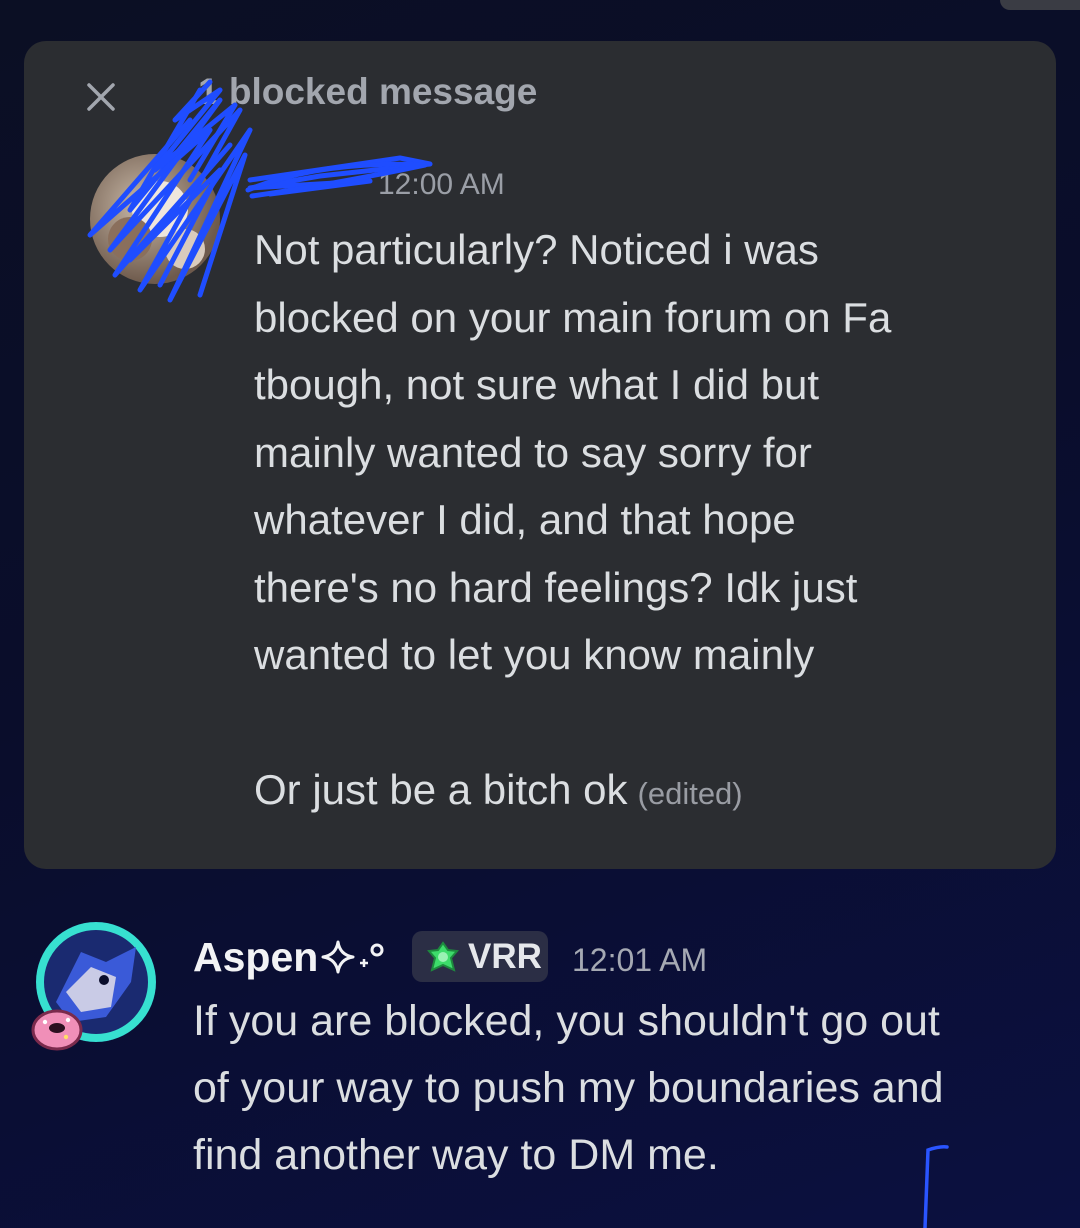 Image resolution: width=1080 pixels, height=1228 pixels. What do you see at coordinates (1040, 5) in the screenshot?
I see `top-corner-edge` at bounding box center [1040, 5].